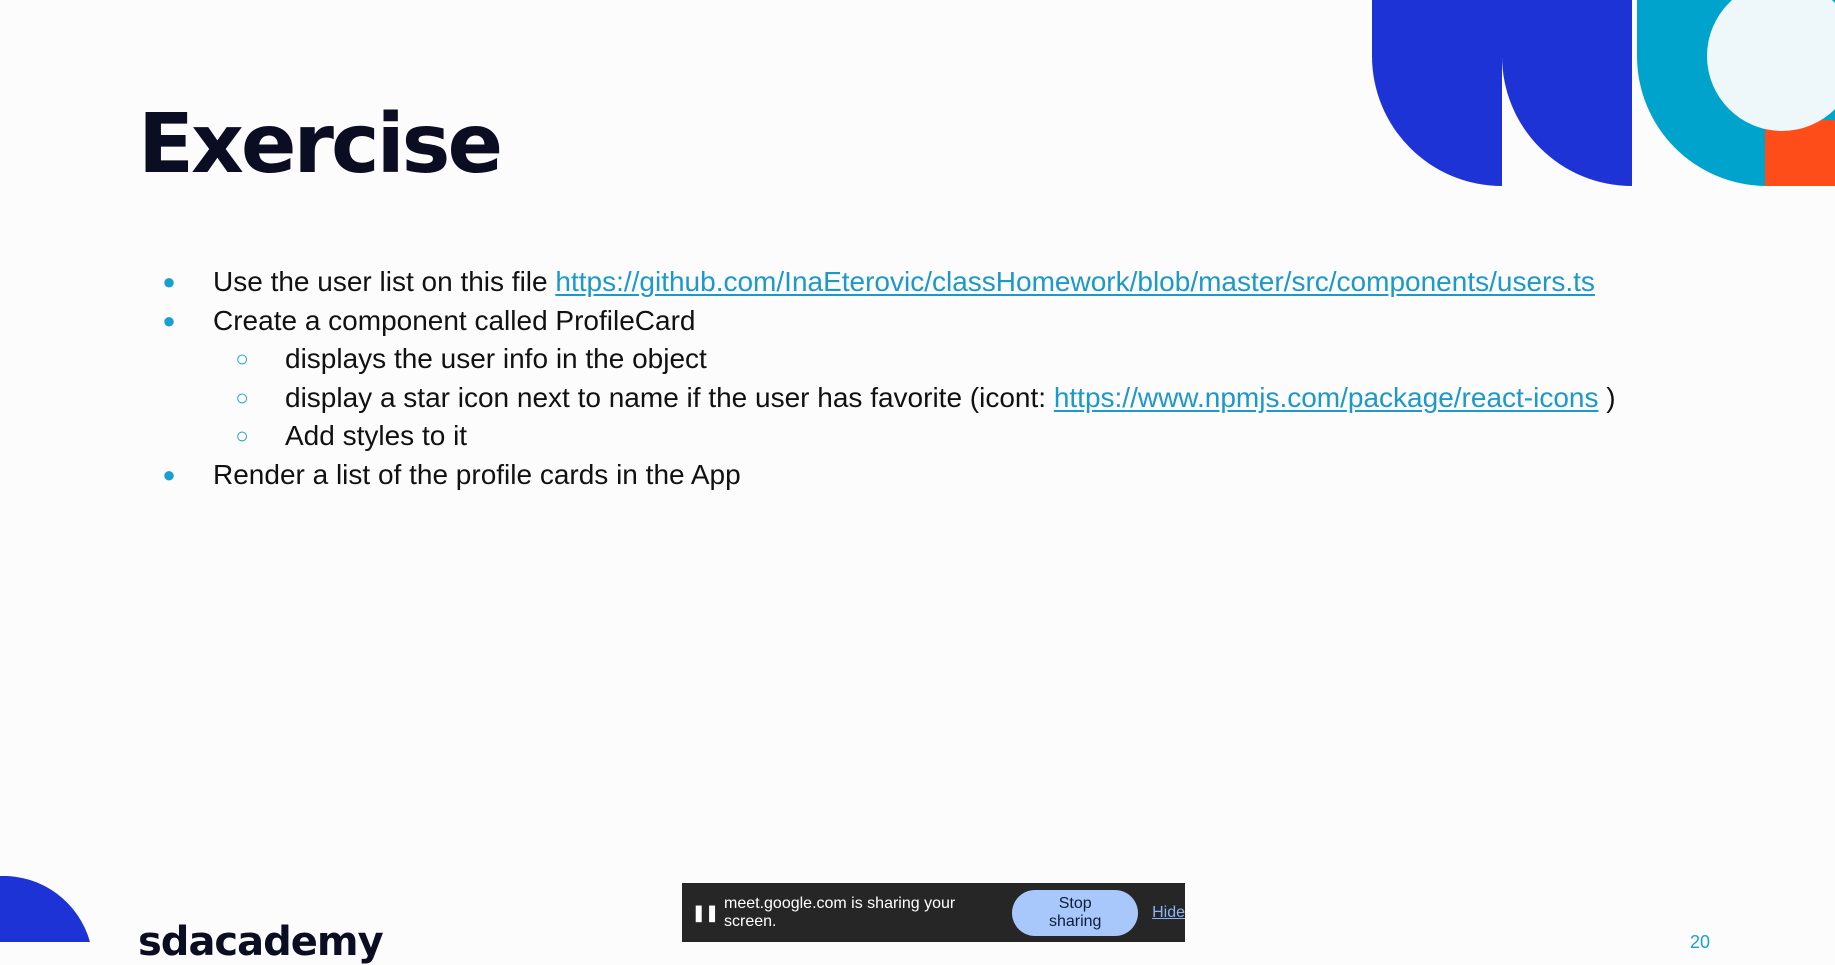 This screenshot has width=1835, height=965. Describe the element at coordinates (917, 321) in the screenshot. I see `list-item: ● Create a component called ProfileCard` at that location.